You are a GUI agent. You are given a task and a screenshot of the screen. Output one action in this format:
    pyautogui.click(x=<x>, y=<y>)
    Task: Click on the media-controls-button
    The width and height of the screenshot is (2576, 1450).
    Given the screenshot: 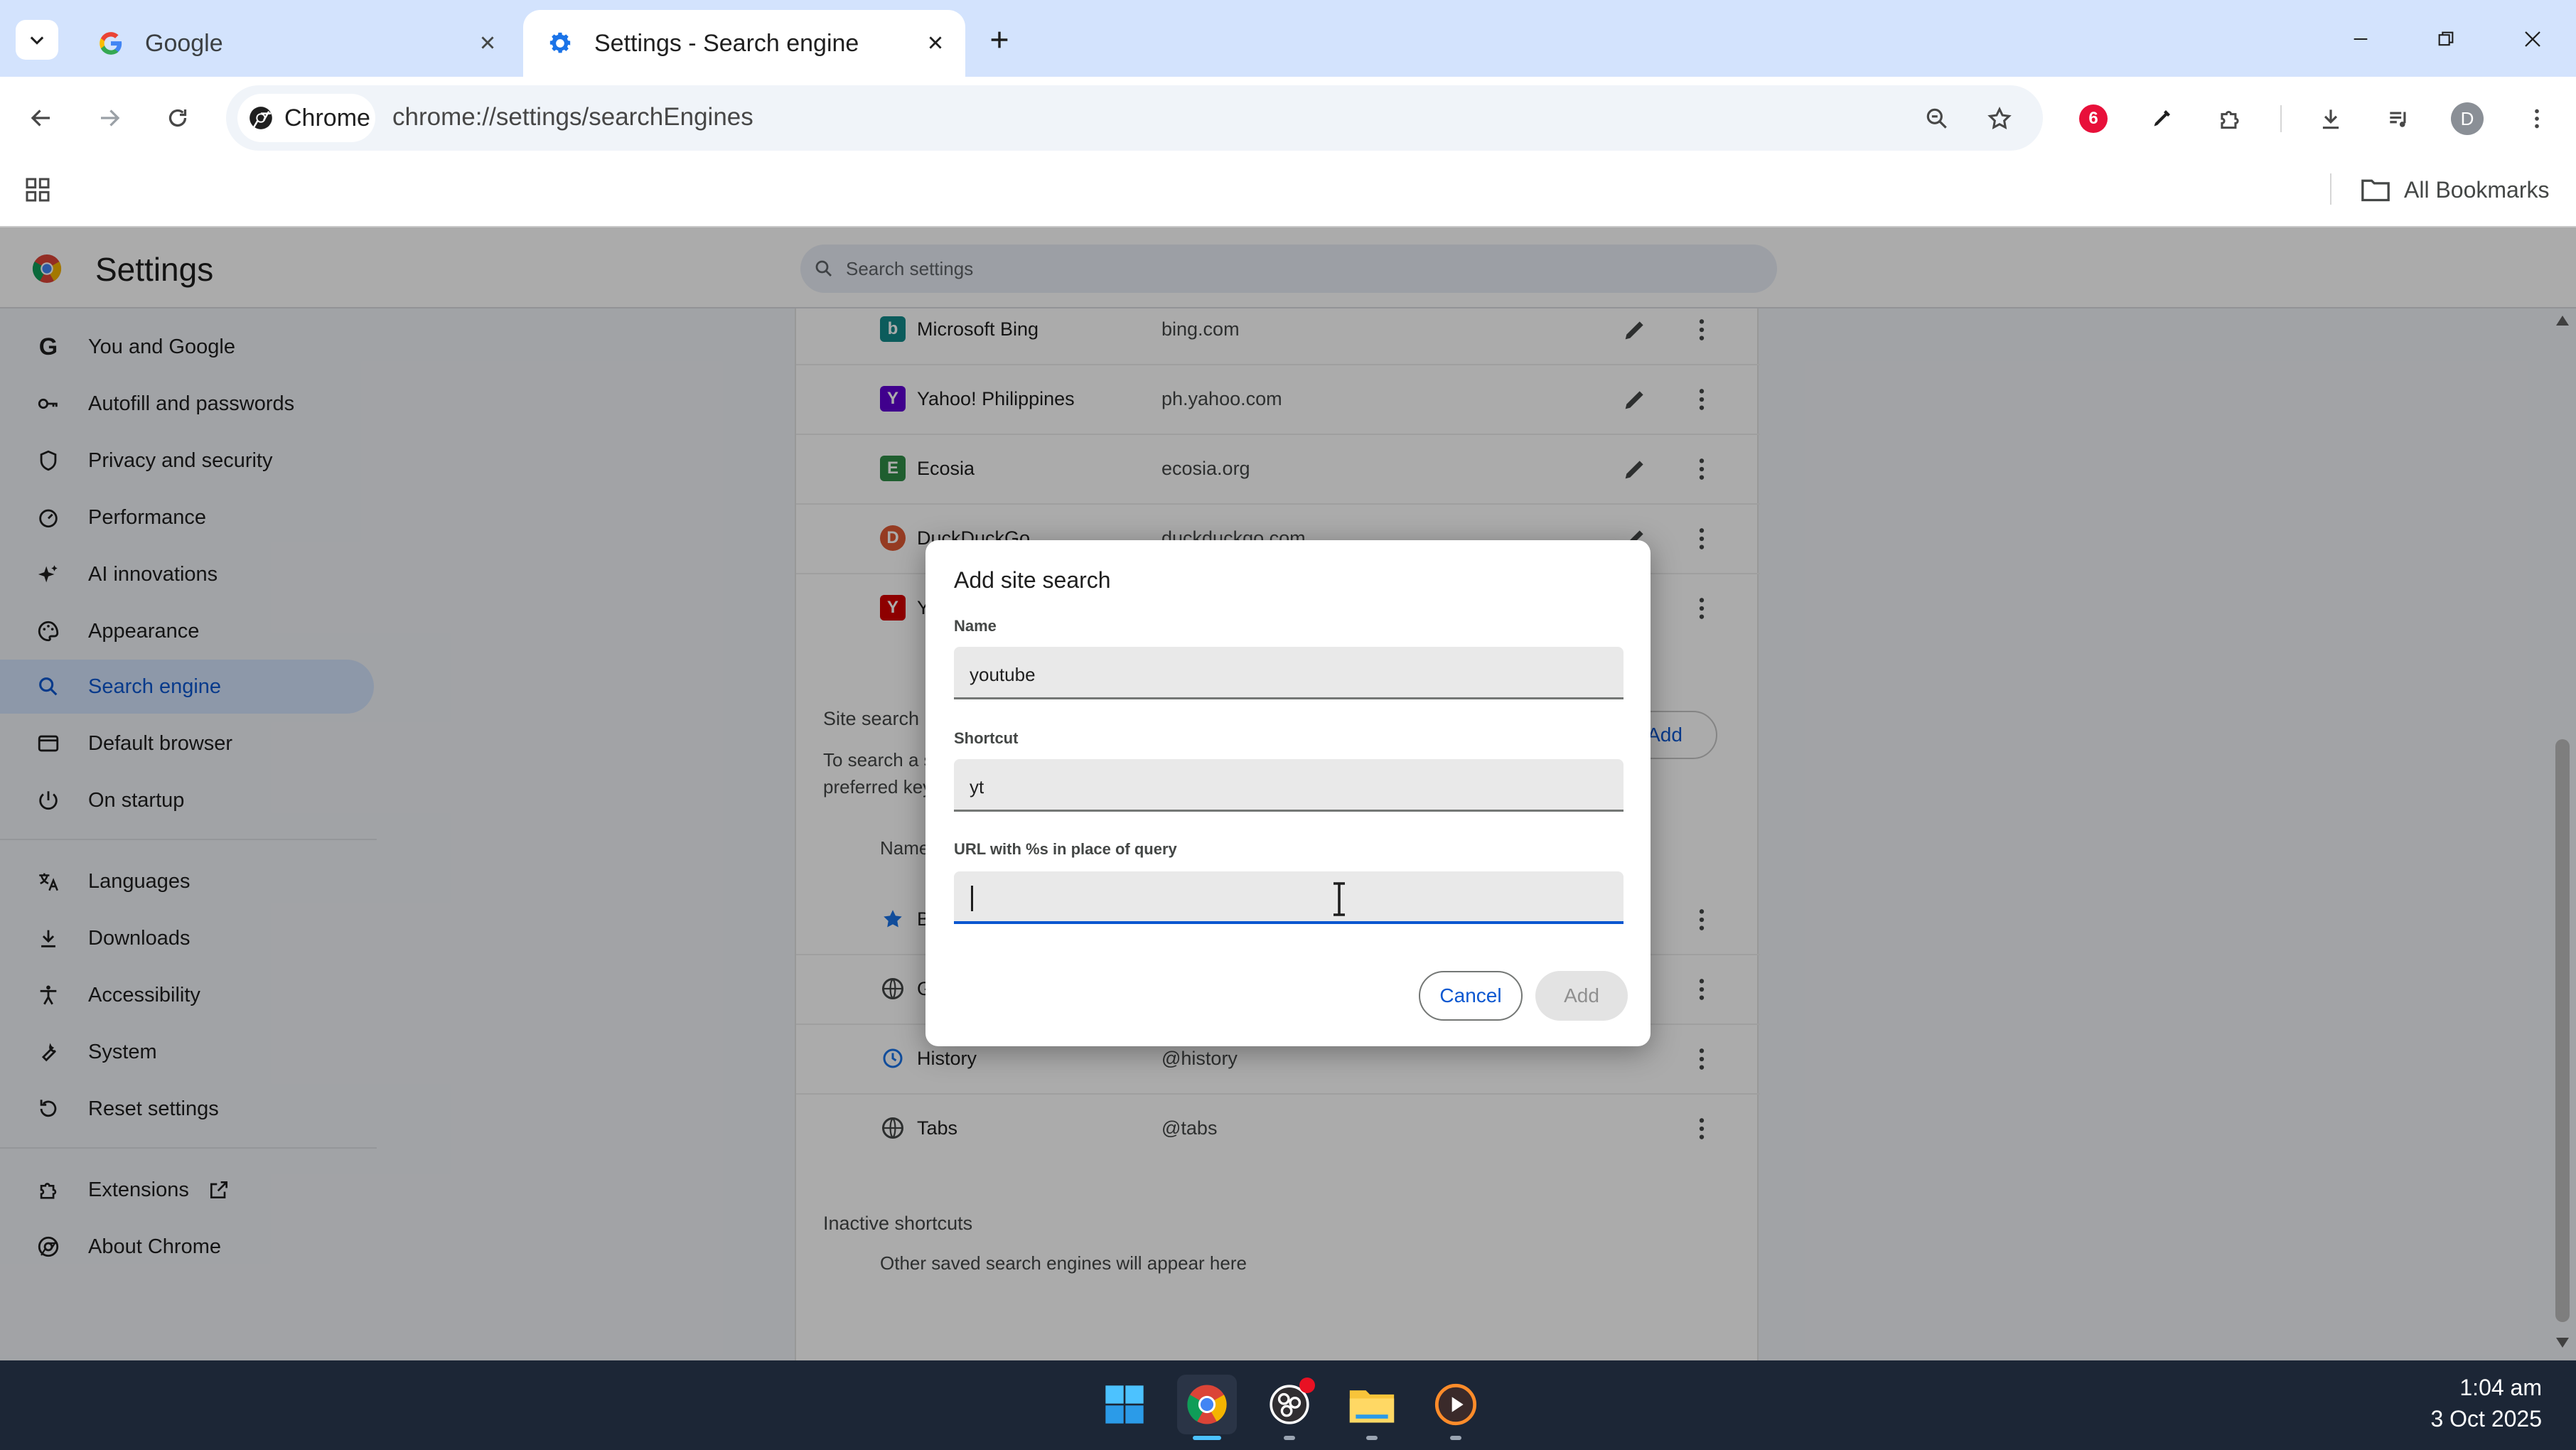 What is the action you would take?
    pyautogui.click(x=2399, y=118)
    